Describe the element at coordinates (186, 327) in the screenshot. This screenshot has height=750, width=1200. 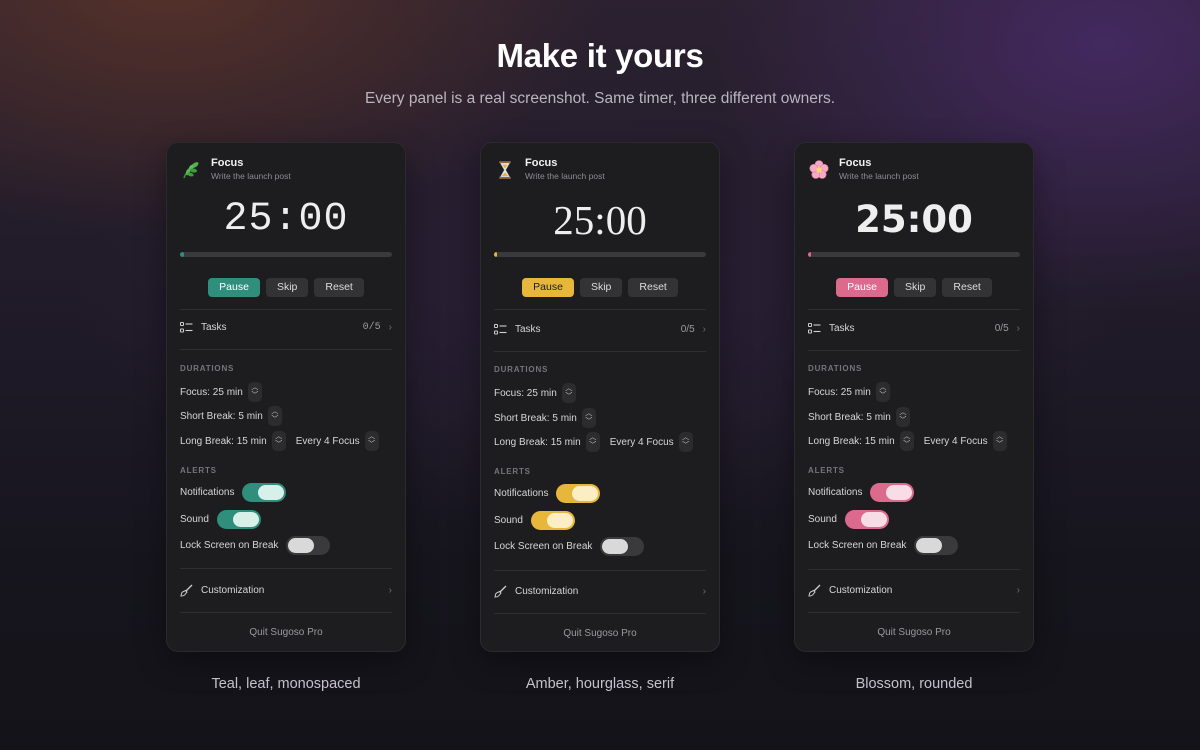
I see `checklist-icon` at that location.